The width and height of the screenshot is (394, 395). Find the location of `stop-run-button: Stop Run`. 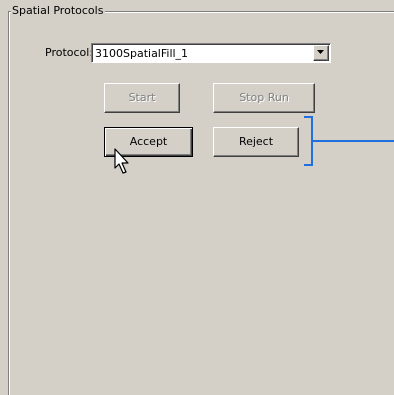

stop-run-button: Stop Run is located at coordinates (264, 98).